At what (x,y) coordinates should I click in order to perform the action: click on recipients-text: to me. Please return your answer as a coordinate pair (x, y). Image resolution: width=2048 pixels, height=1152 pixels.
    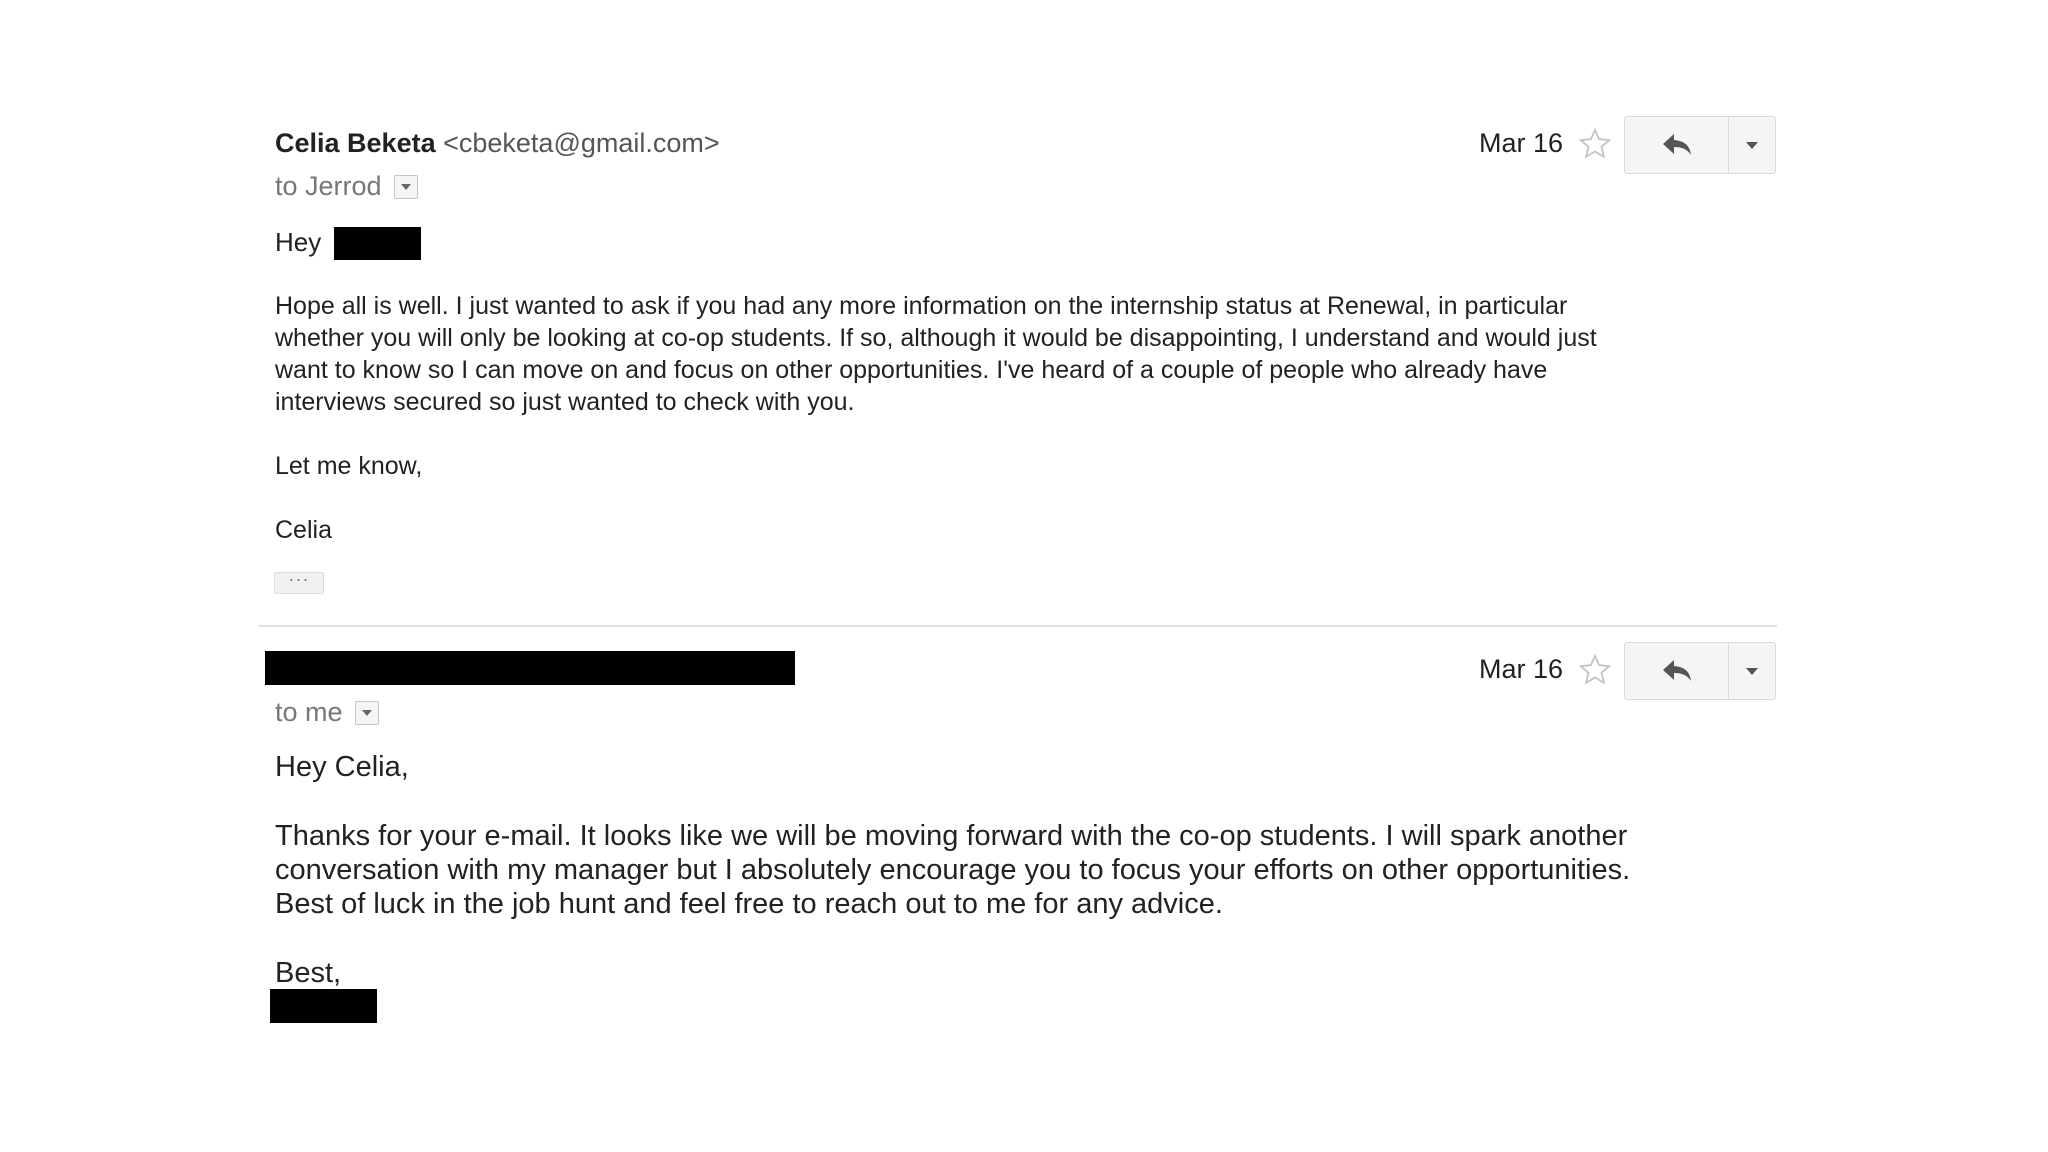
    Looking at the image, I should click on (309, 712).